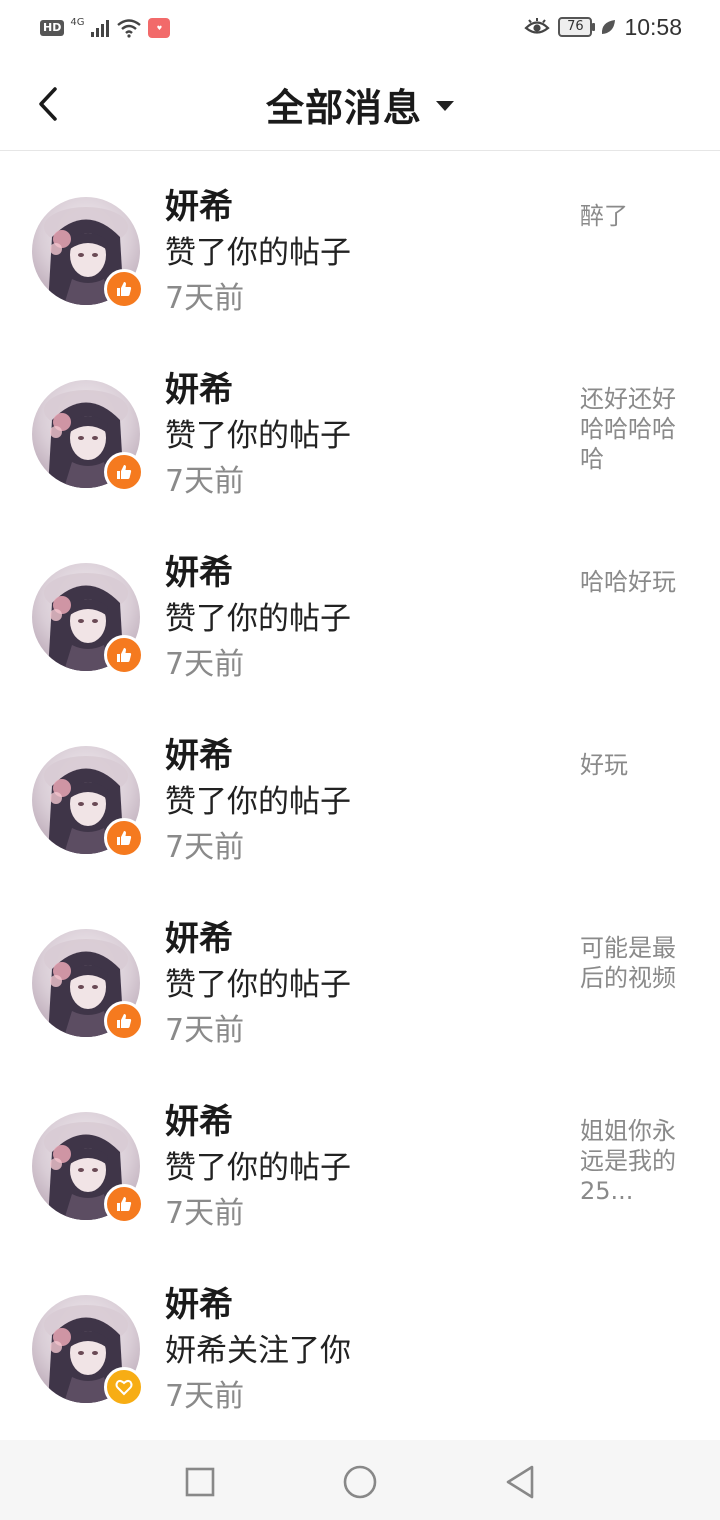 The image size is (720, 1520). I want to click on message-filter-dropdown: 全部消息, so click(360, 104).